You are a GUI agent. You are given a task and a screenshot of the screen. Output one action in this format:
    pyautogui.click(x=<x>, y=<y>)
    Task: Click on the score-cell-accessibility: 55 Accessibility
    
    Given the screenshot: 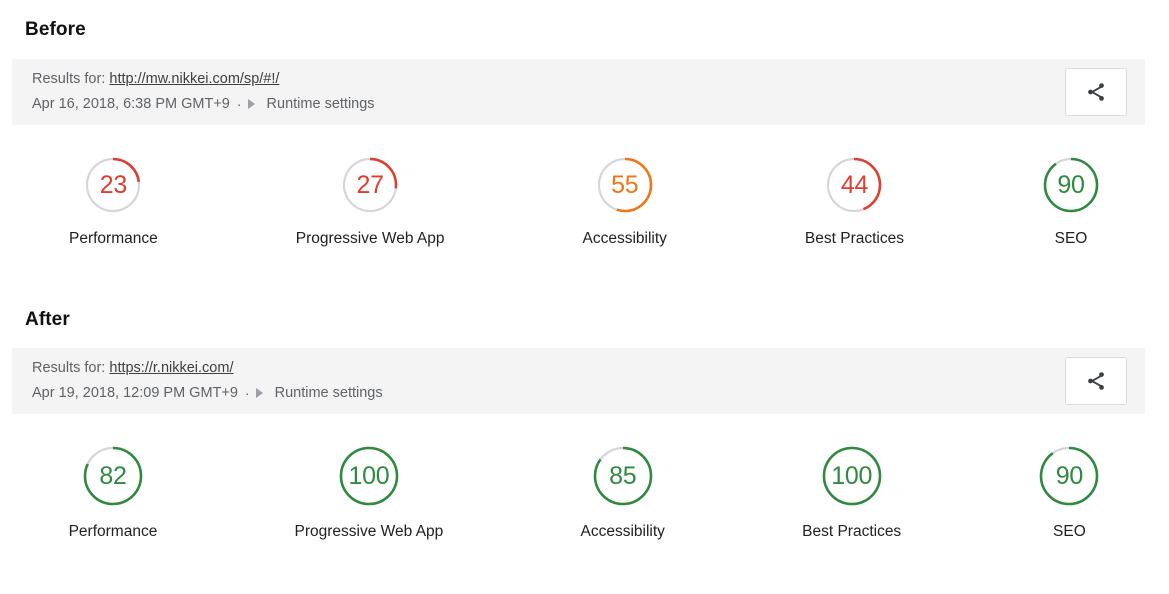 What is the action you would take?
    pyautogui.click(x=625, y=202)
    